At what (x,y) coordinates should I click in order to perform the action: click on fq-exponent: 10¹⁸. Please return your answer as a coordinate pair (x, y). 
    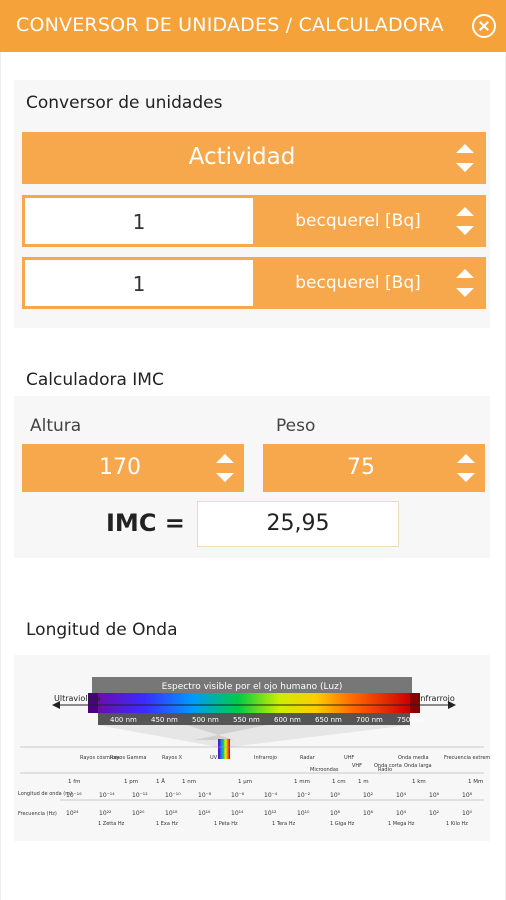
    Looking at the image, I should click on (171, 813).